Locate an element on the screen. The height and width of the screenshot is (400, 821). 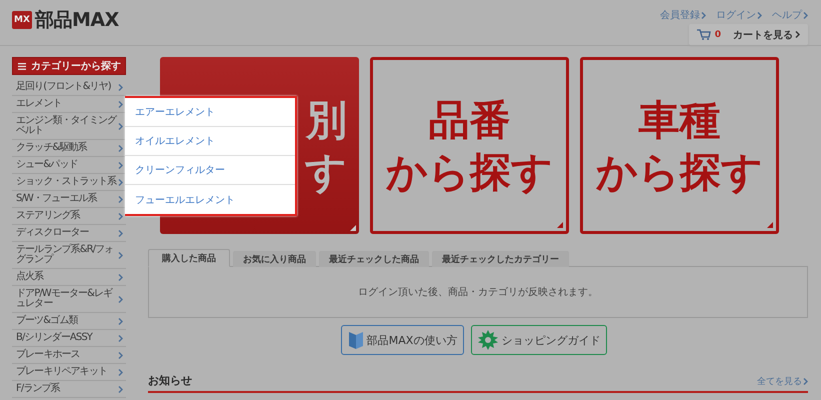
cart-count: 0 is located at coordinates (717, 35).